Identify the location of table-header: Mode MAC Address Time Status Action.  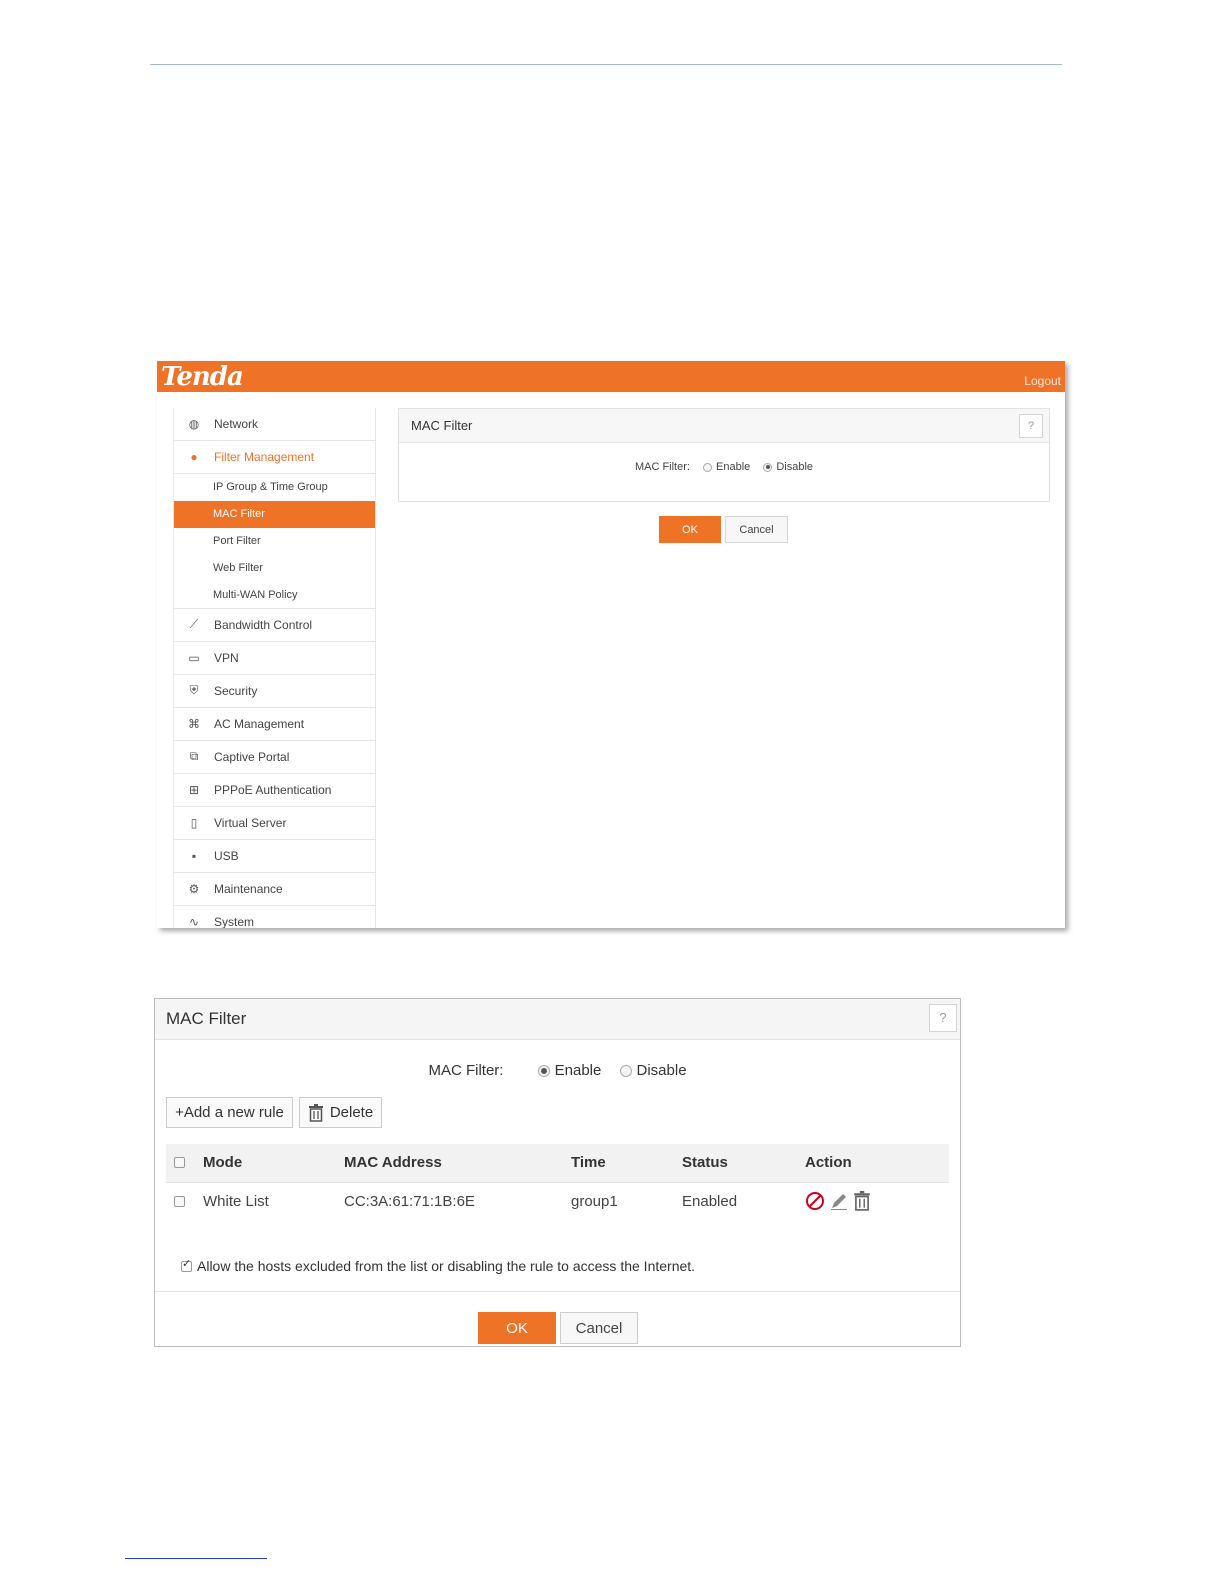
(557, 1163).